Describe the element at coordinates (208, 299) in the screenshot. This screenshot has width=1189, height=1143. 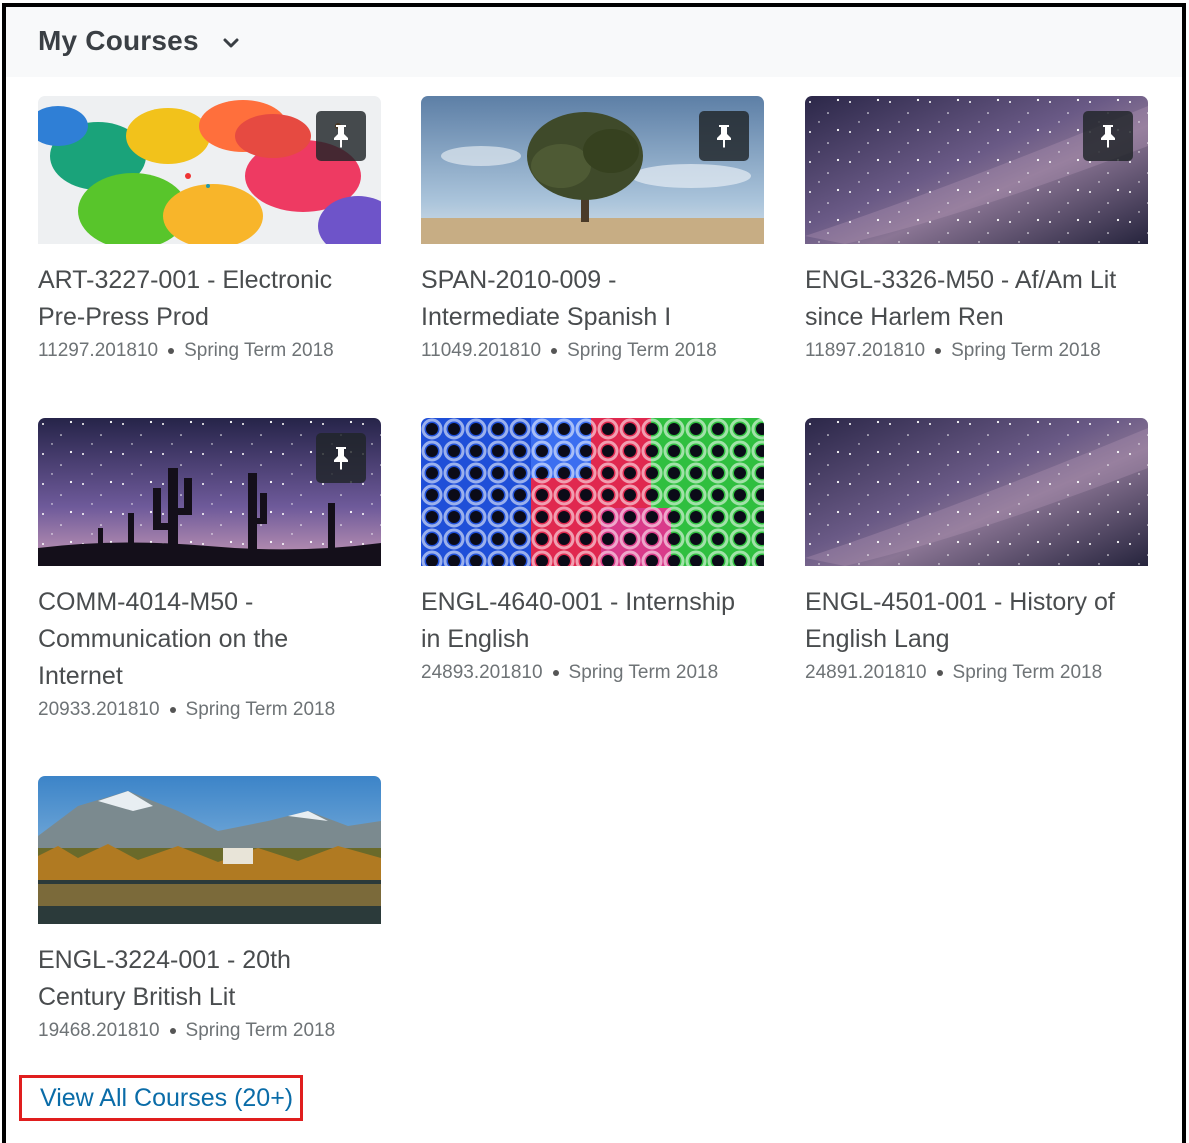
I see `course-title: ART-3227-001 - Electronic Pre-Press Prod` at that location.